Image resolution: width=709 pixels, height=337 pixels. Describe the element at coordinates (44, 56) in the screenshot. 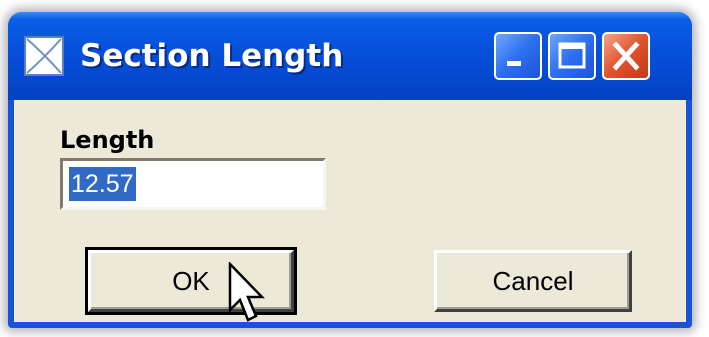

I see `app-icon` at that location.